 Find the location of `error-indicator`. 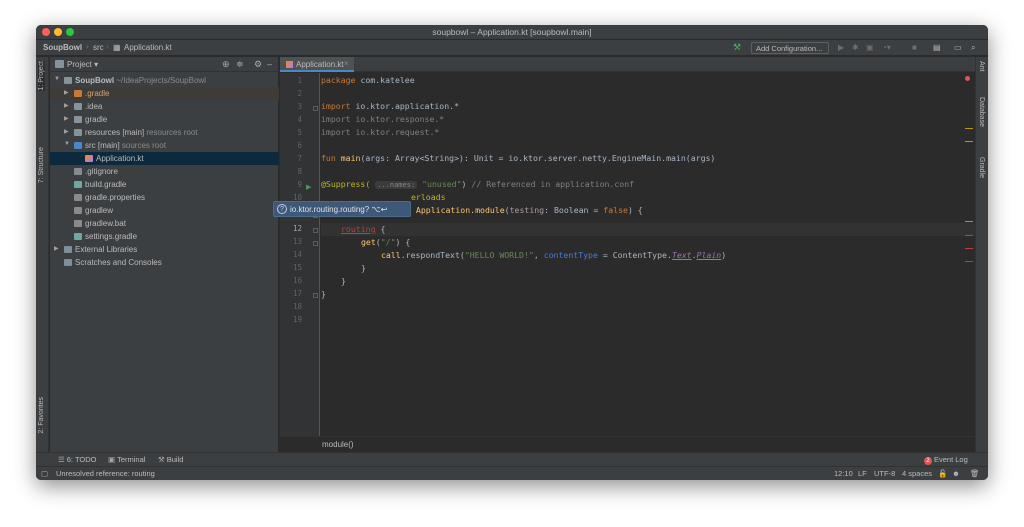

error-indicator is located at coordinates (967, 78).